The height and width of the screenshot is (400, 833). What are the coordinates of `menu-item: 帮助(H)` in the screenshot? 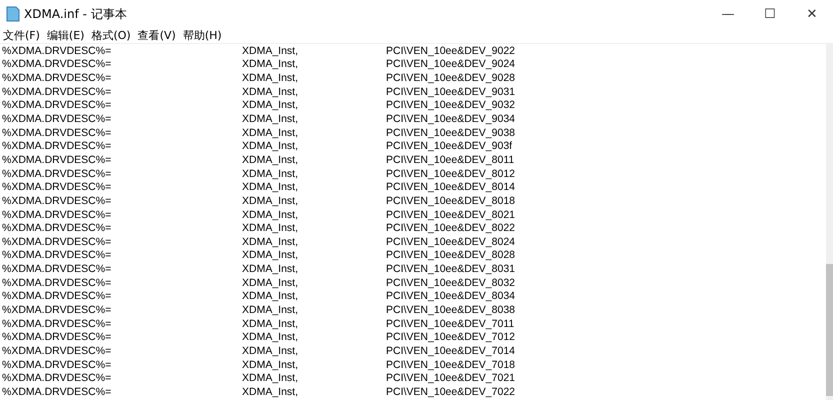 It's located at (202, 35).